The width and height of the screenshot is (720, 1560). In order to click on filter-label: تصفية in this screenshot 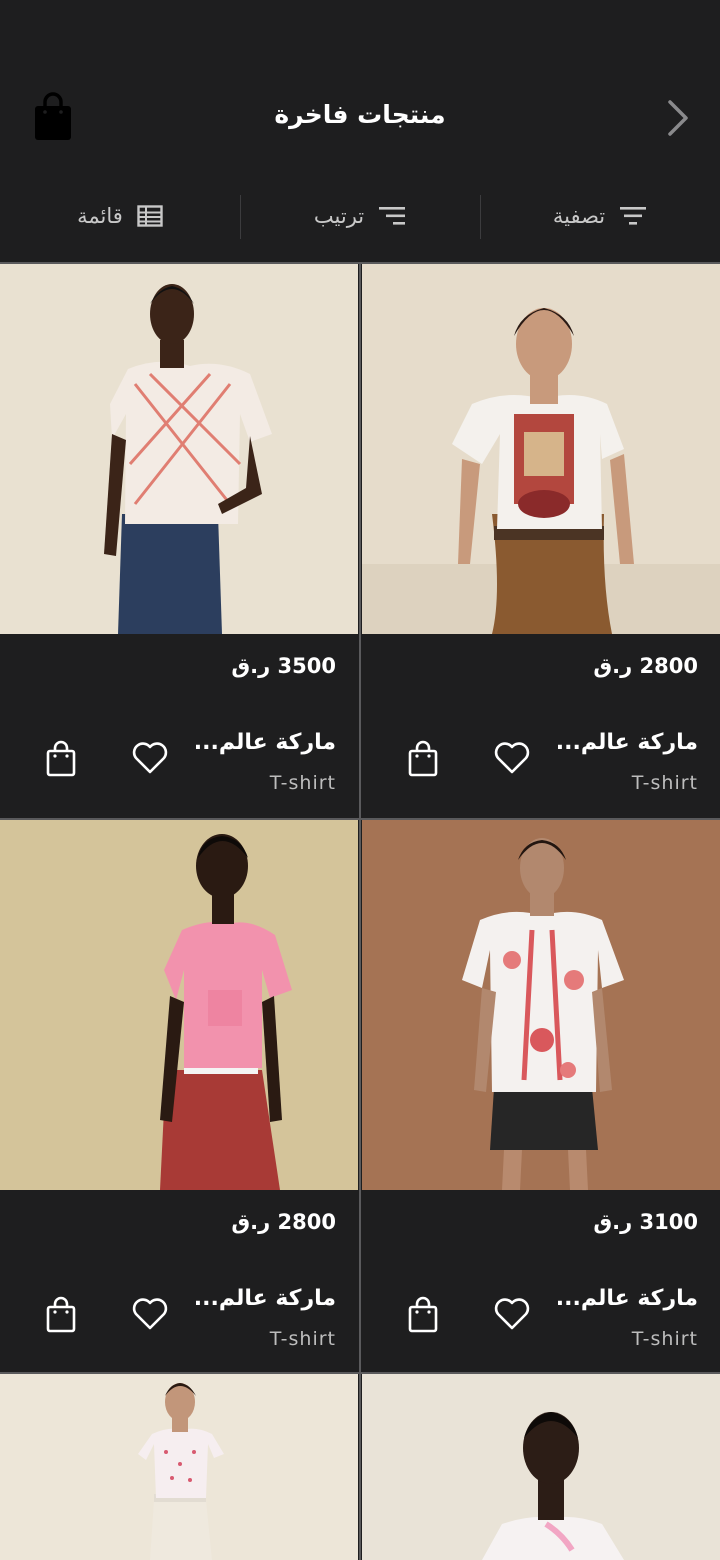, I will do `click(579, 216)`.